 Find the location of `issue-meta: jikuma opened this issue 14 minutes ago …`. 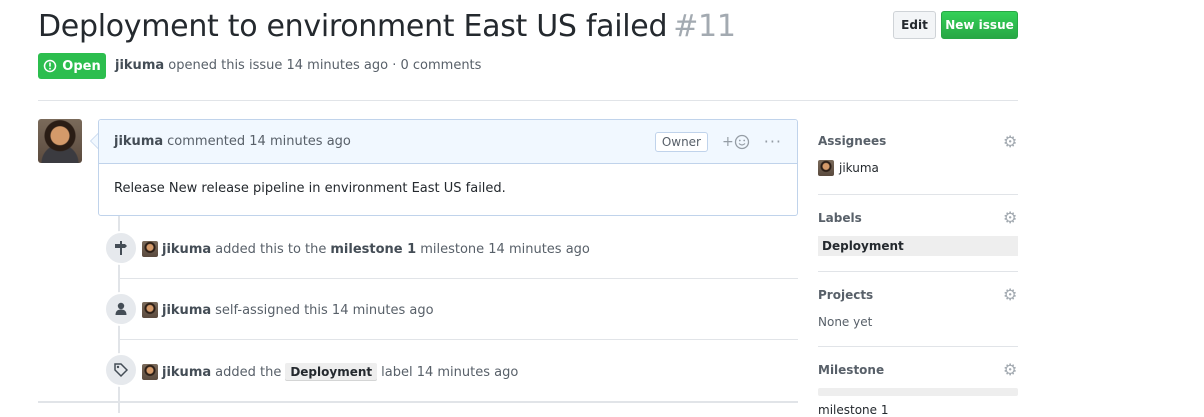

issue-meta: jikuma opened this issue 14 minutes ago … is located at coordinates (298, 65).